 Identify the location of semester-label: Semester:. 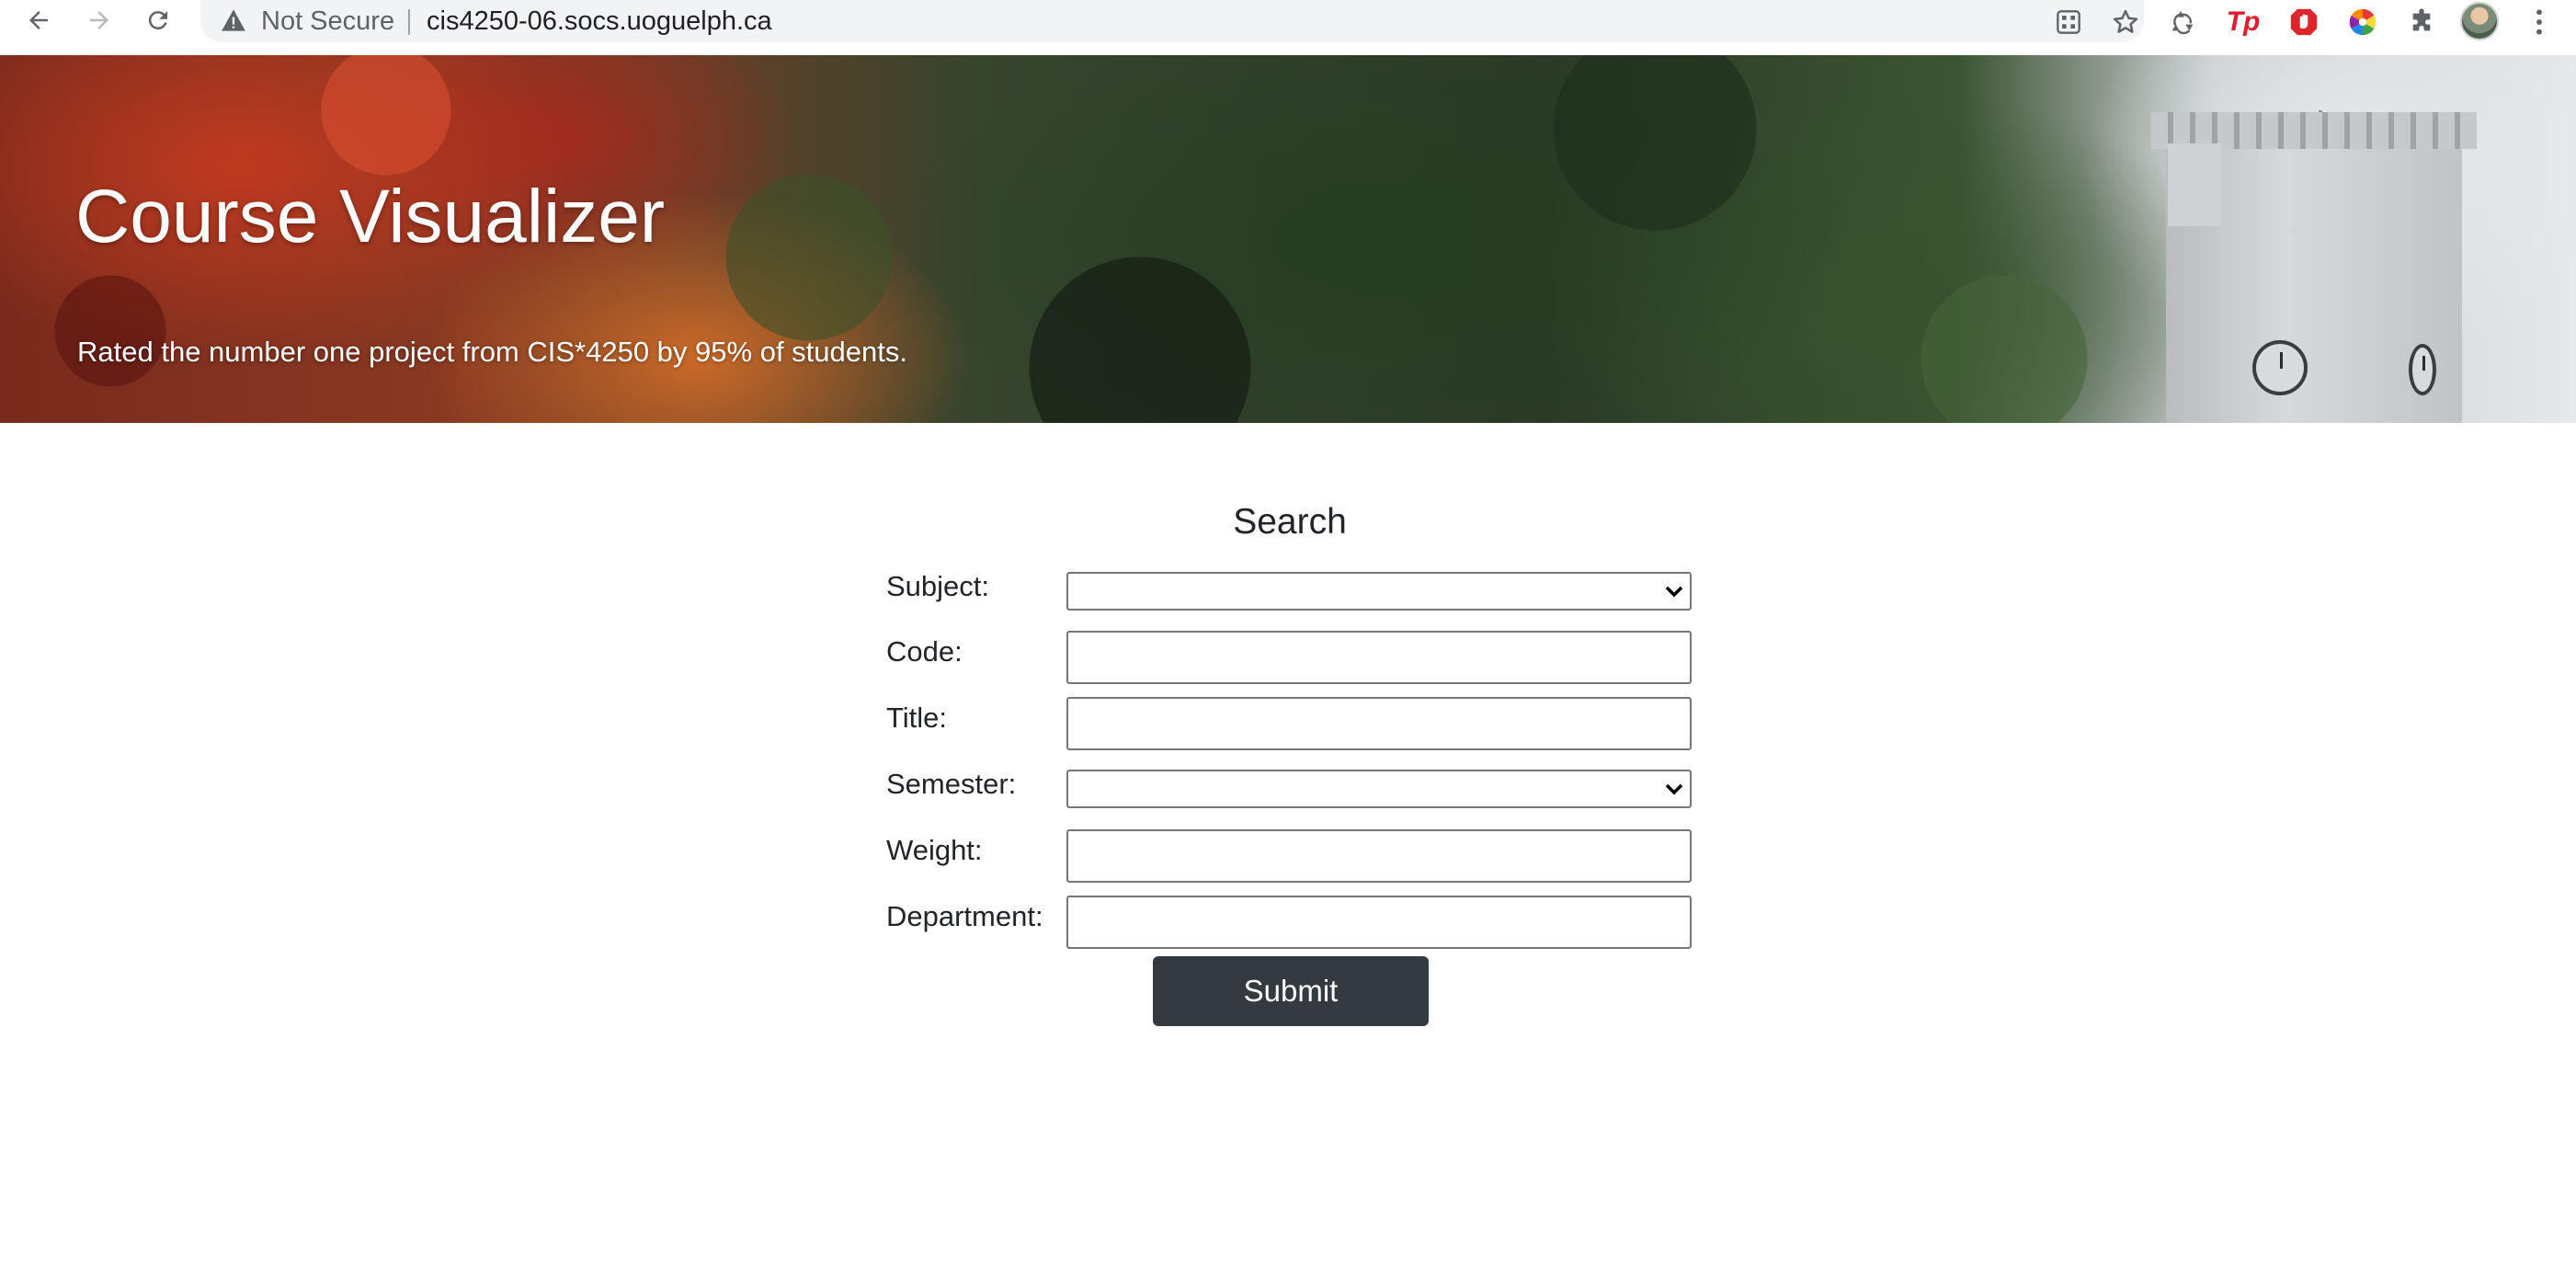
(951, 784).